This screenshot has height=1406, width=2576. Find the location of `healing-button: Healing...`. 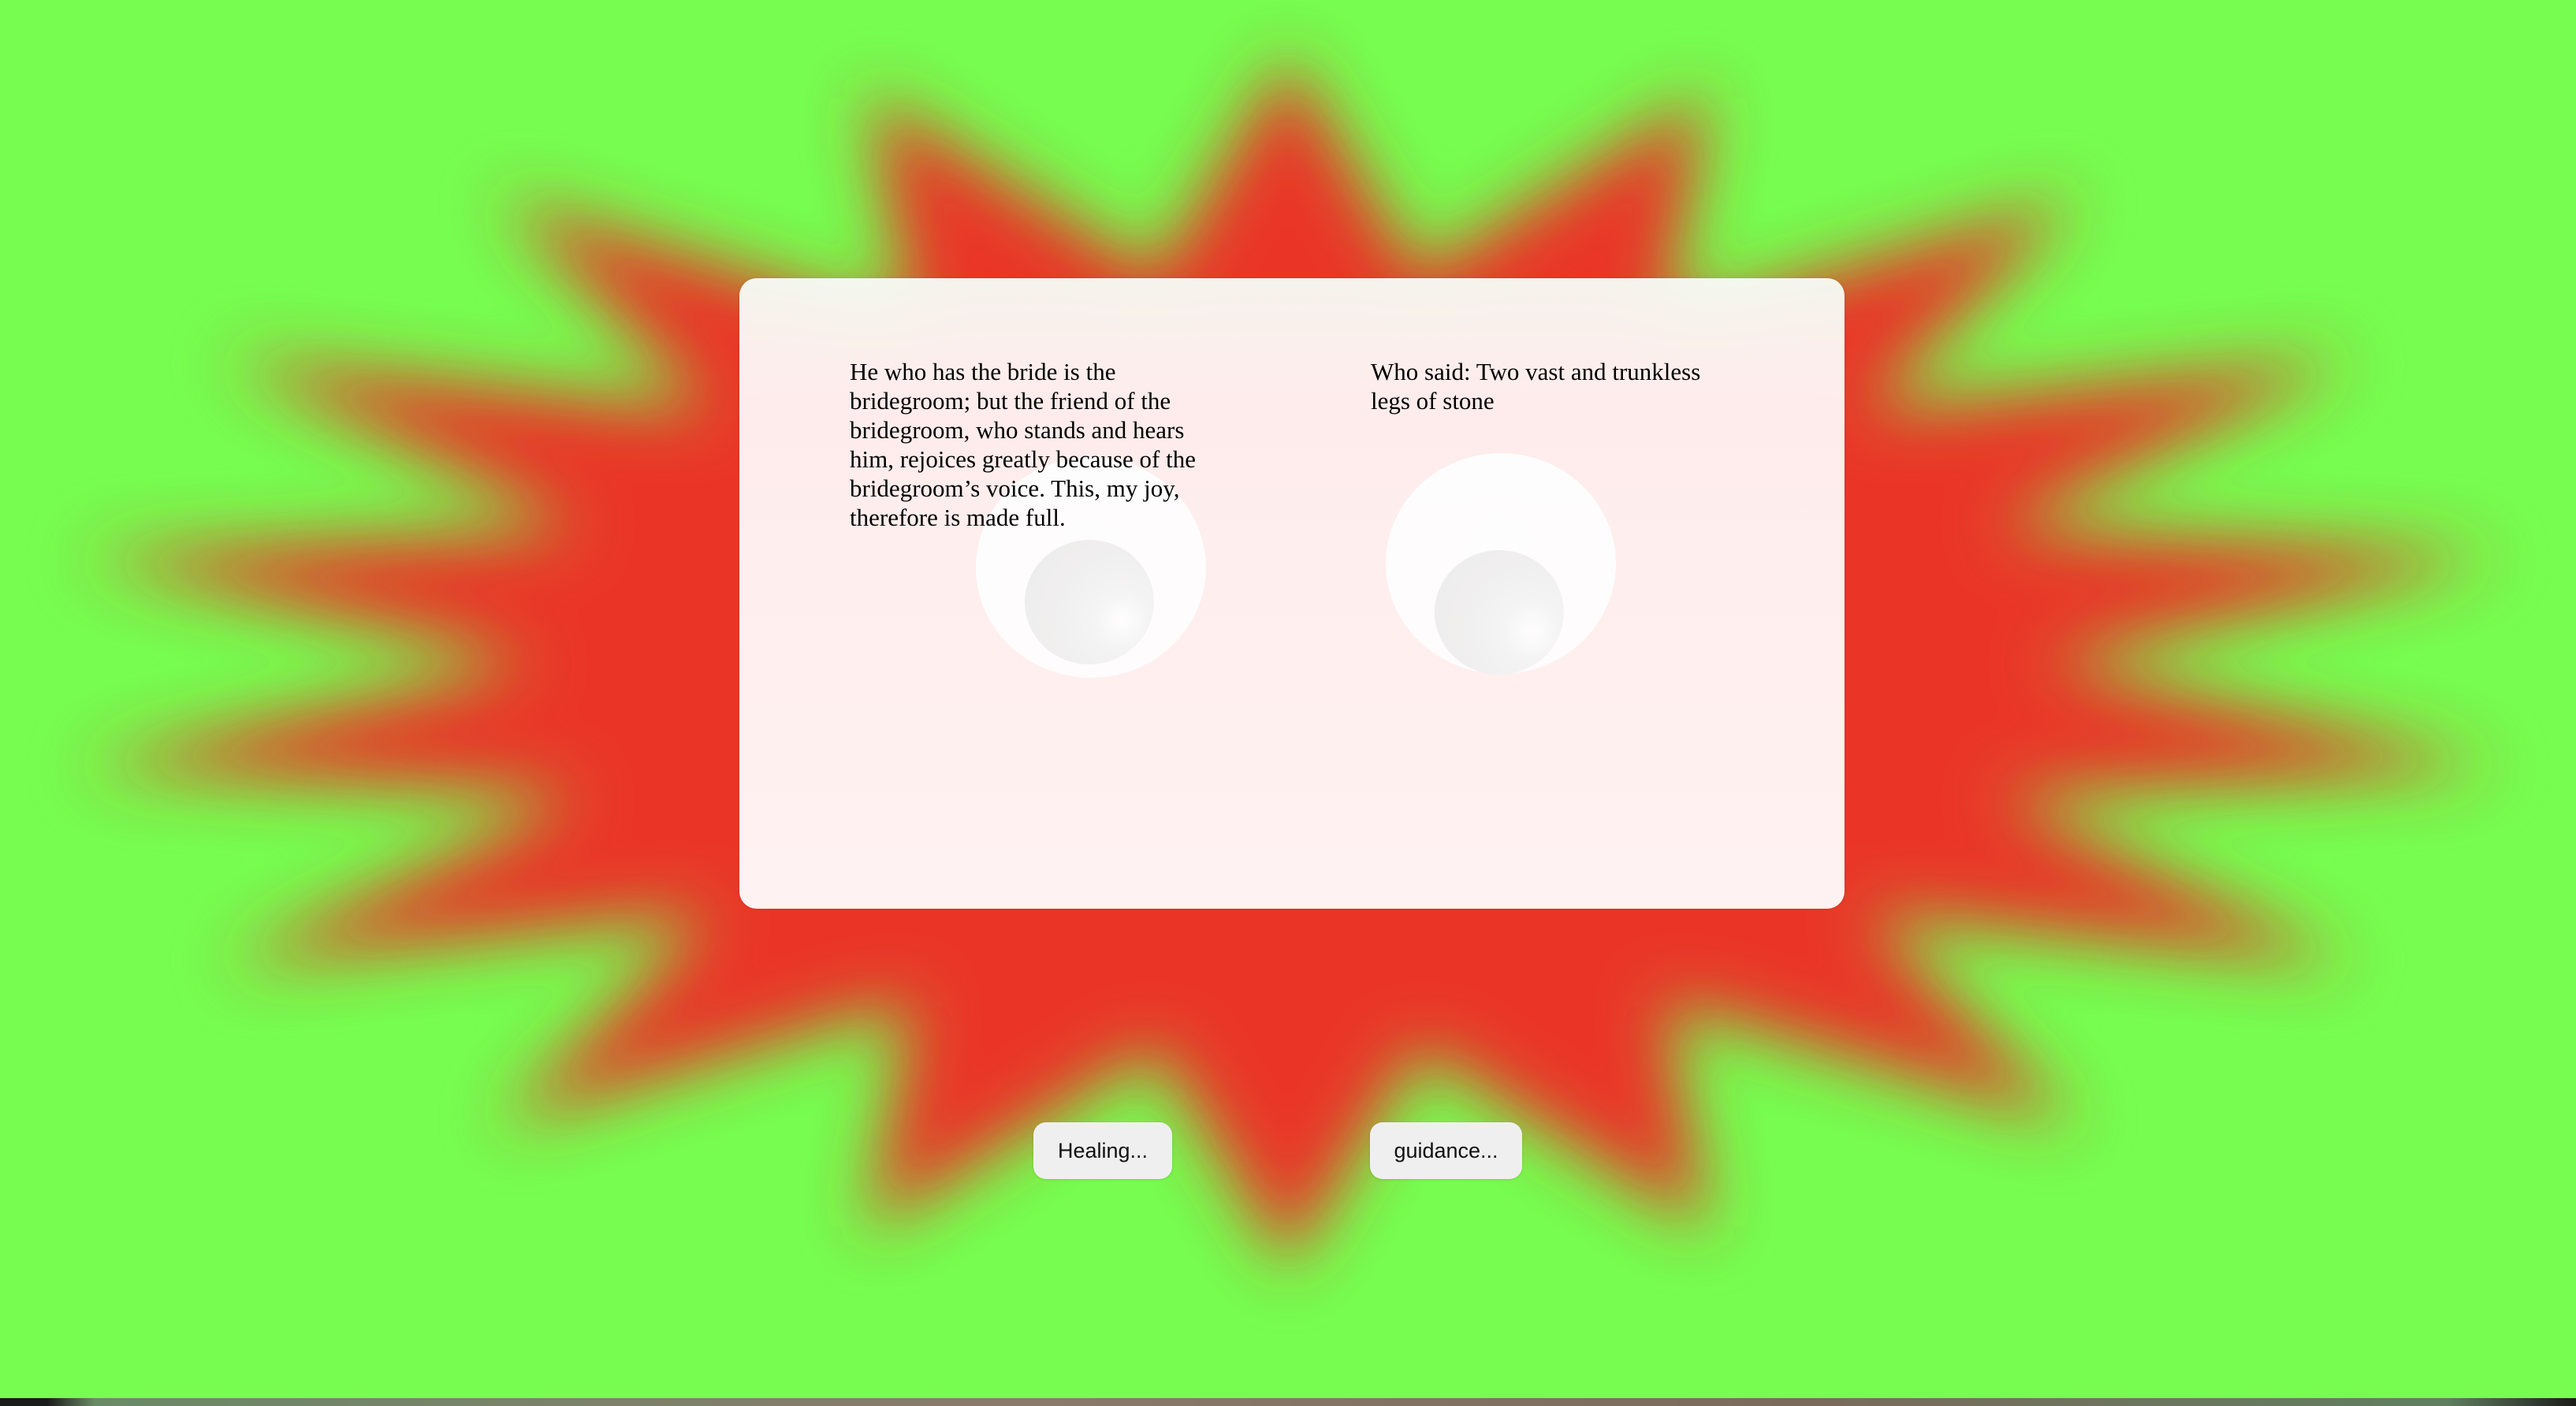

healing-button: Healing... is located at coordinates (1102, 1150).